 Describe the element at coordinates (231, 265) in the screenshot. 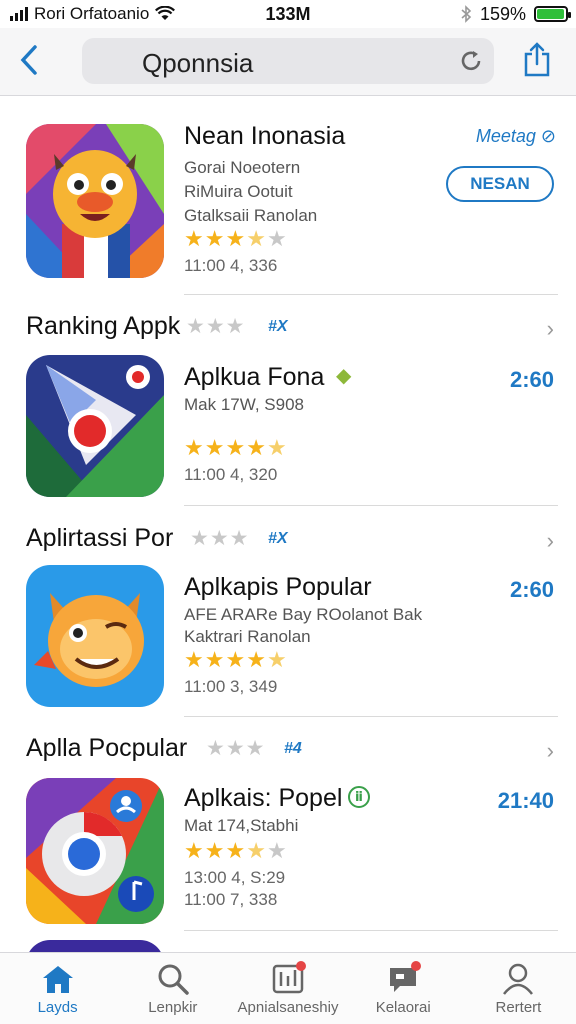

I see `featured-app-meta: 11:00 4, 336` at that location.